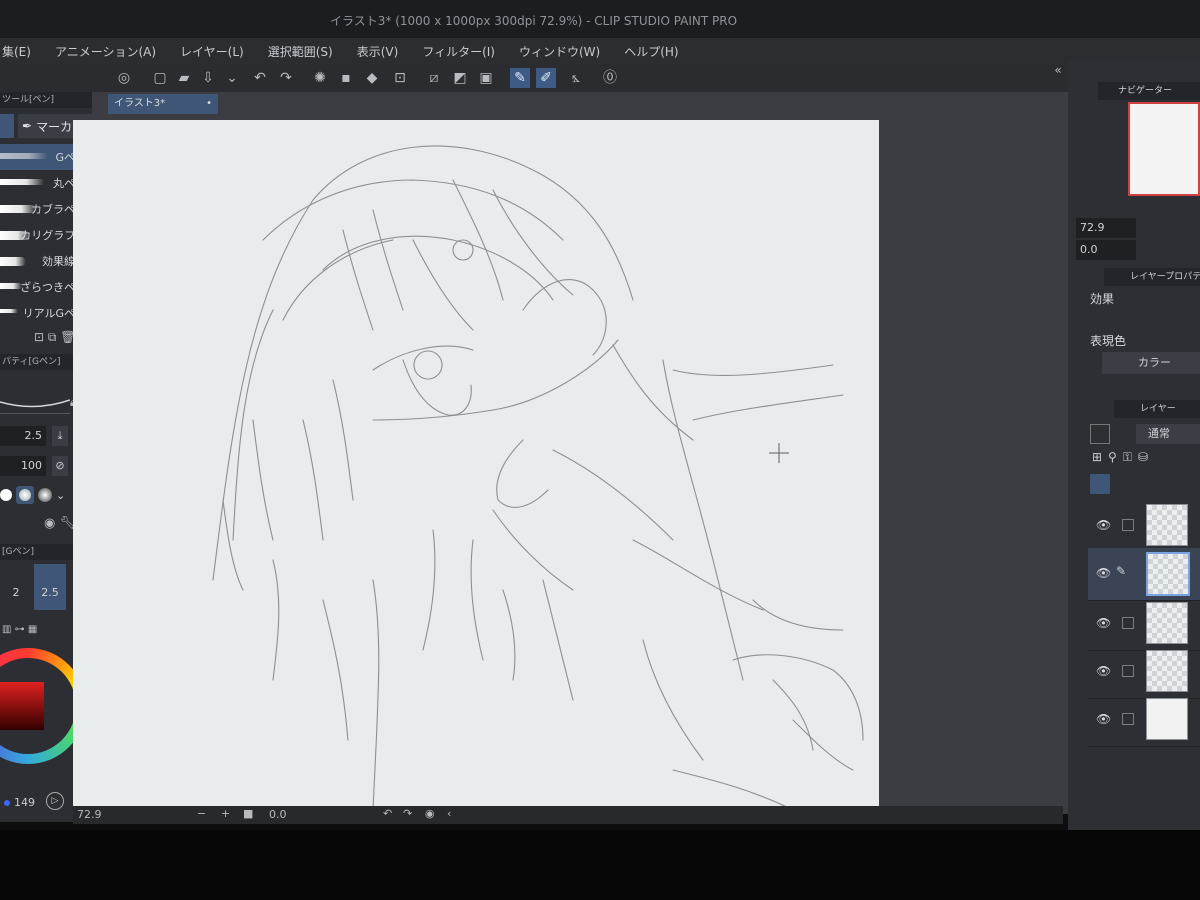  I want to click on open-folder-icon: ▰, so click(184, 78).